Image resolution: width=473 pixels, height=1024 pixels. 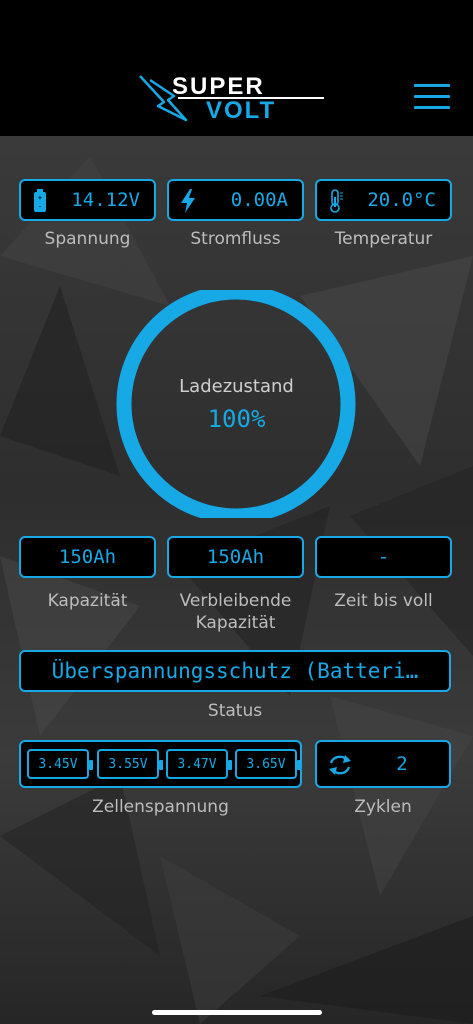 What do you see at coordinates (236, 404) in the screenshot?
I see `charge-ring` at bounding box center [236, 404].